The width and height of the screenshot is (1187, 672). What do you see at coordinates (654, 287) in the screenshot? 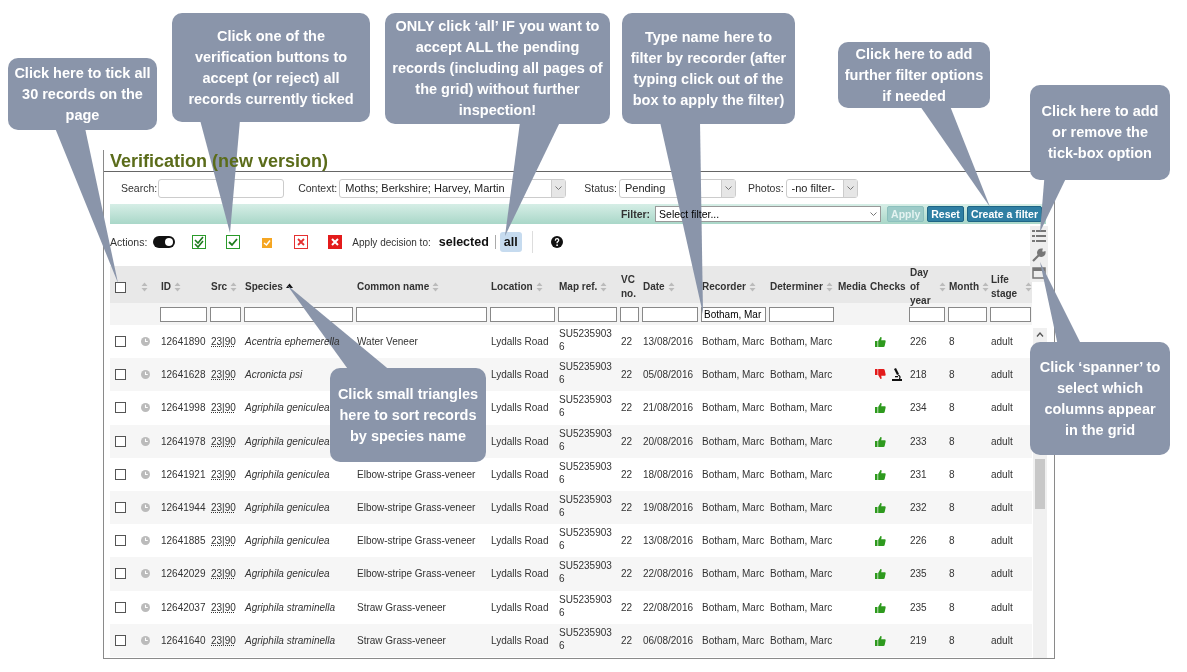
I see `column-header: Date` at bounding box center [654, 287].